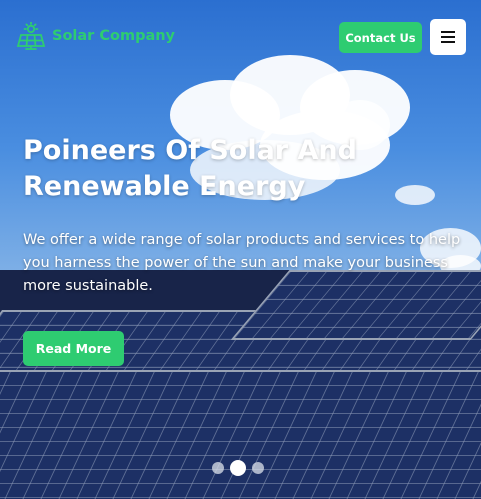  Describe the element at coordinates (73, 348) in the screenshot. I see `read-more-button: Read More` at that location.